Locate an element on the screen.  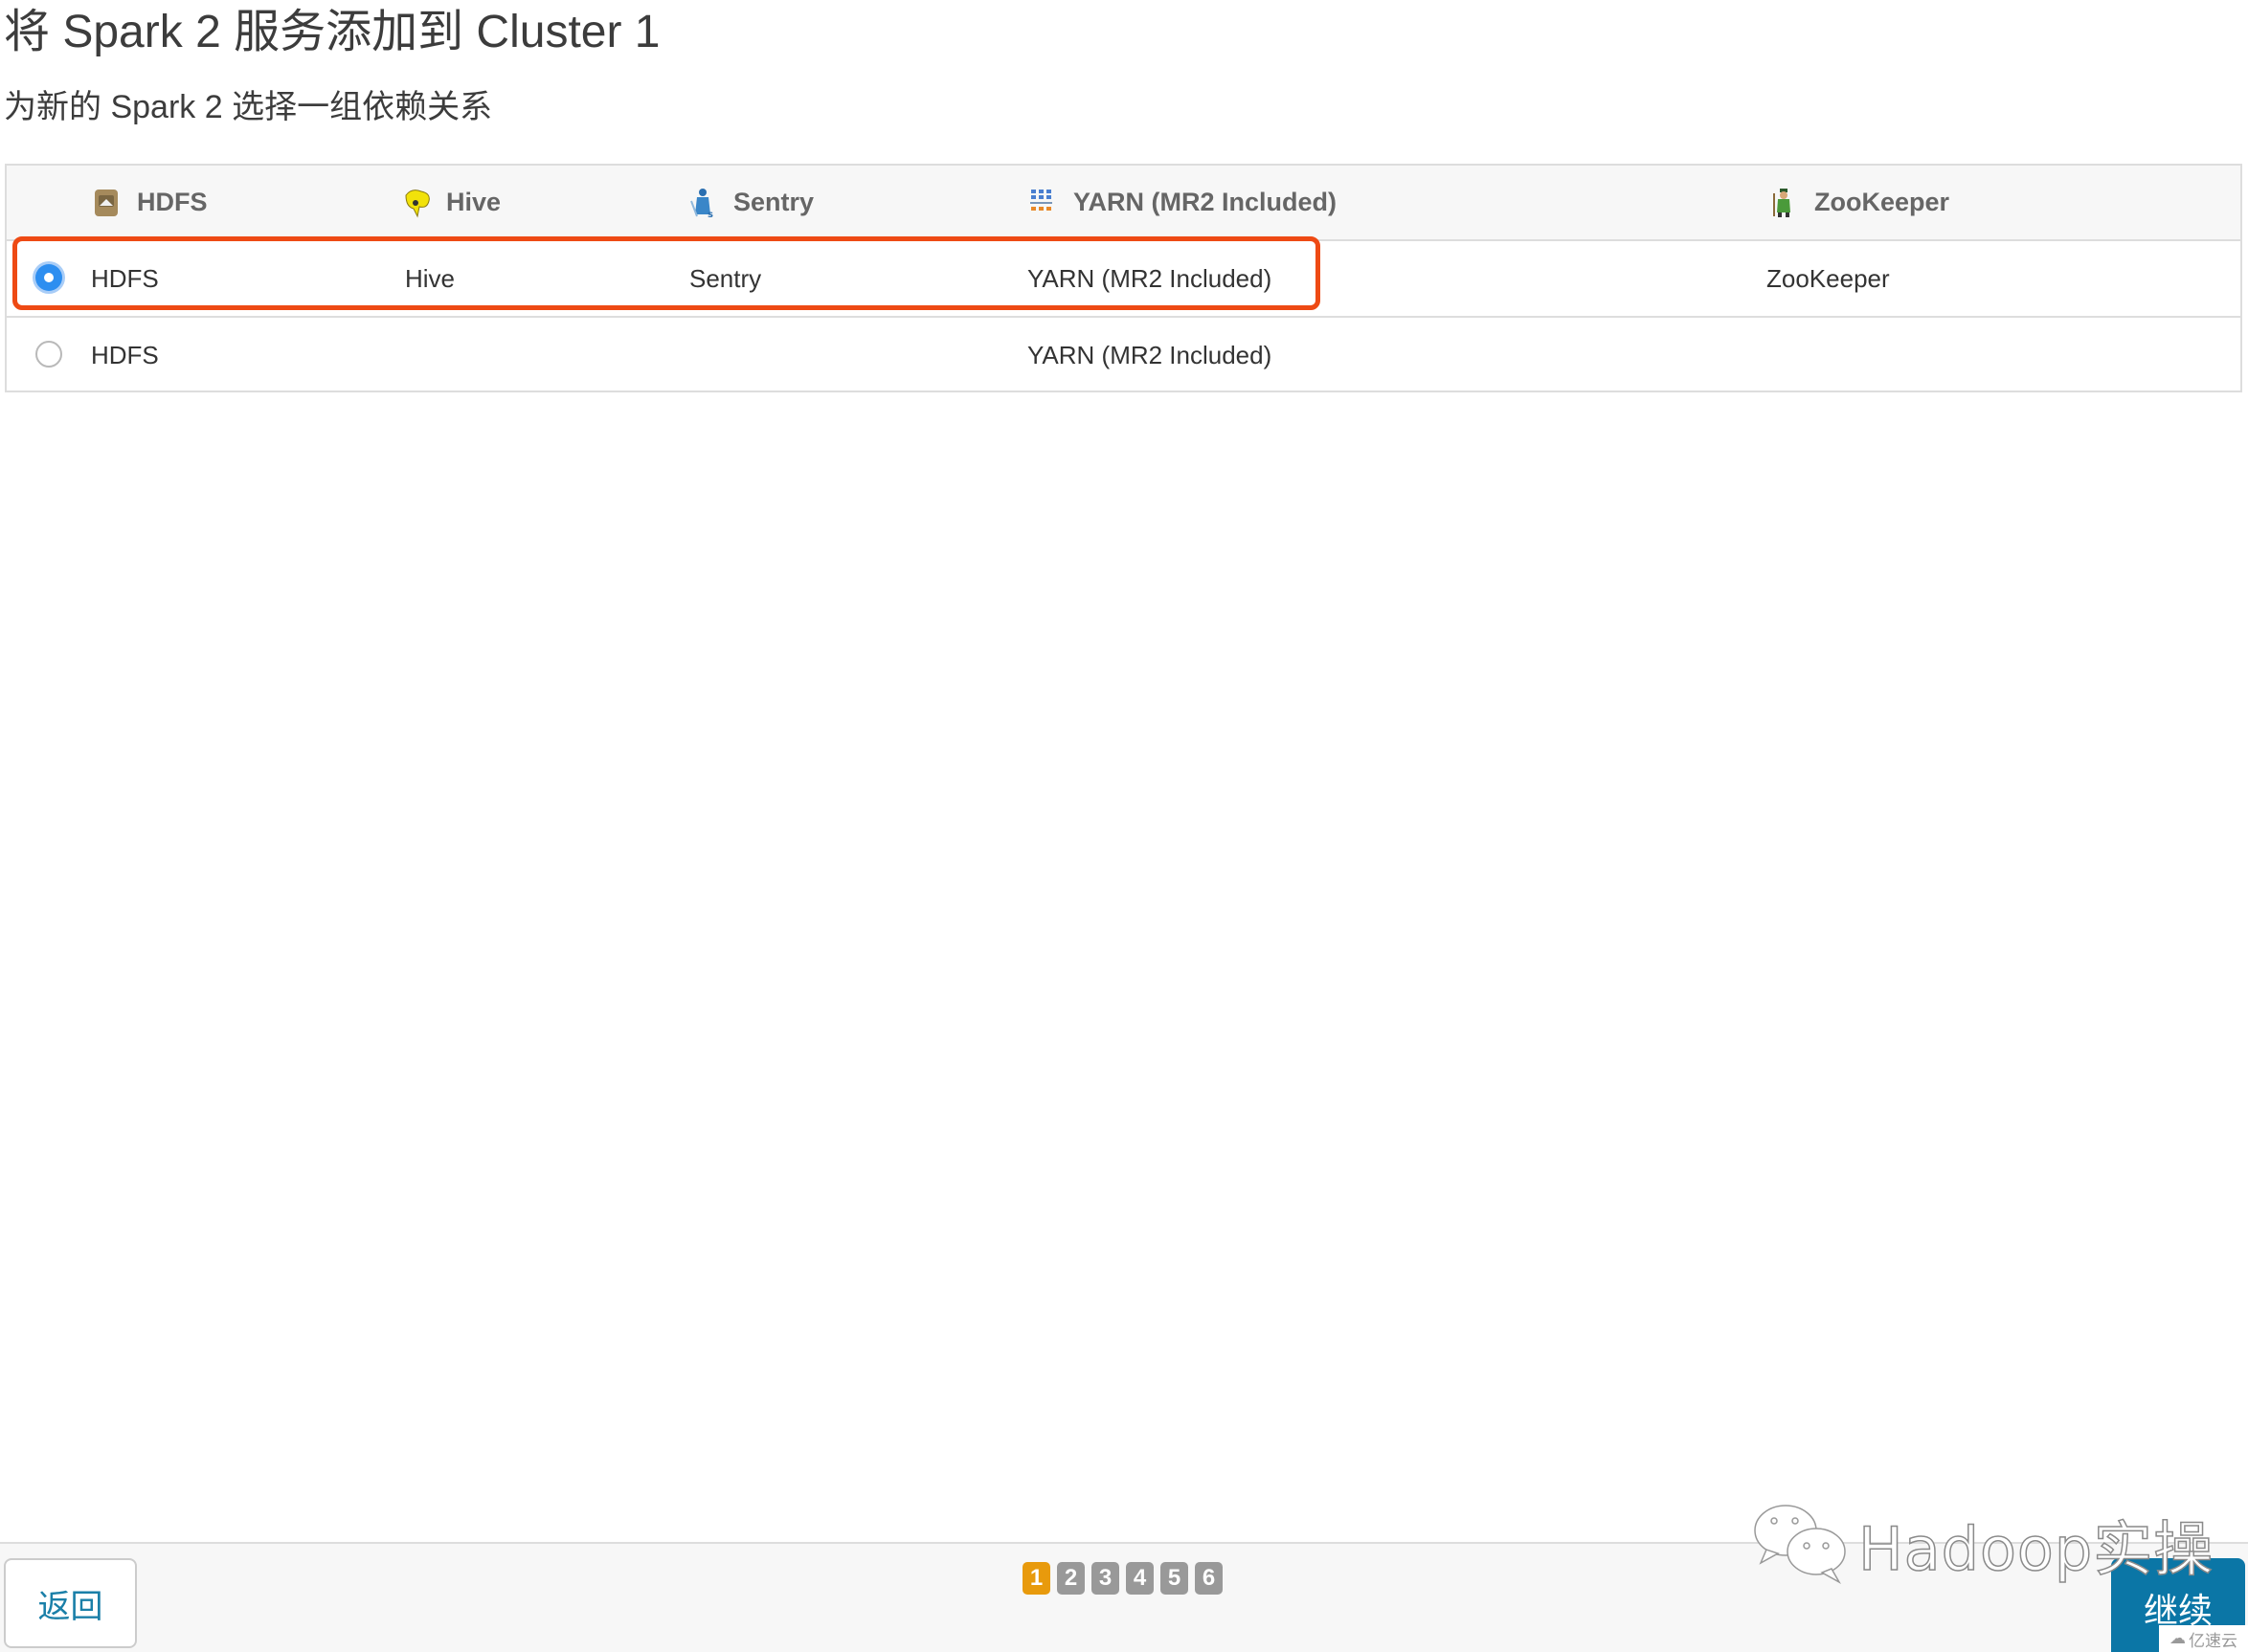
table-row: HDFS YARN (MR2 Included) is located at coordinates (1123, 356).